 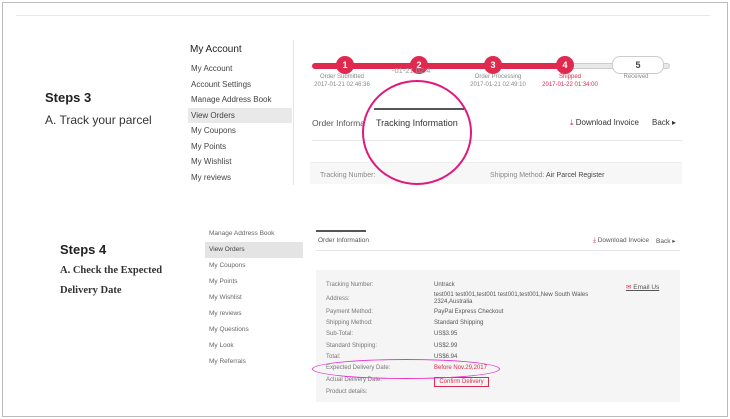 I want to click on email-us-link: ✉ Email Us, so click(x=642, y=287).